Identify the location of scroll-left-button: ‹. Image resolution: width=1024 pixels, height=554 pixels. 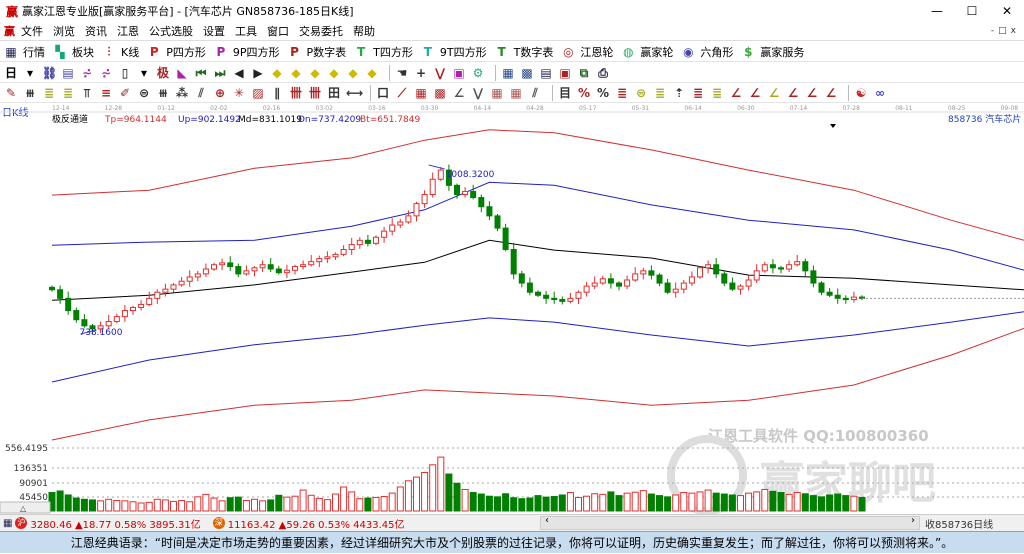
(547, 520).